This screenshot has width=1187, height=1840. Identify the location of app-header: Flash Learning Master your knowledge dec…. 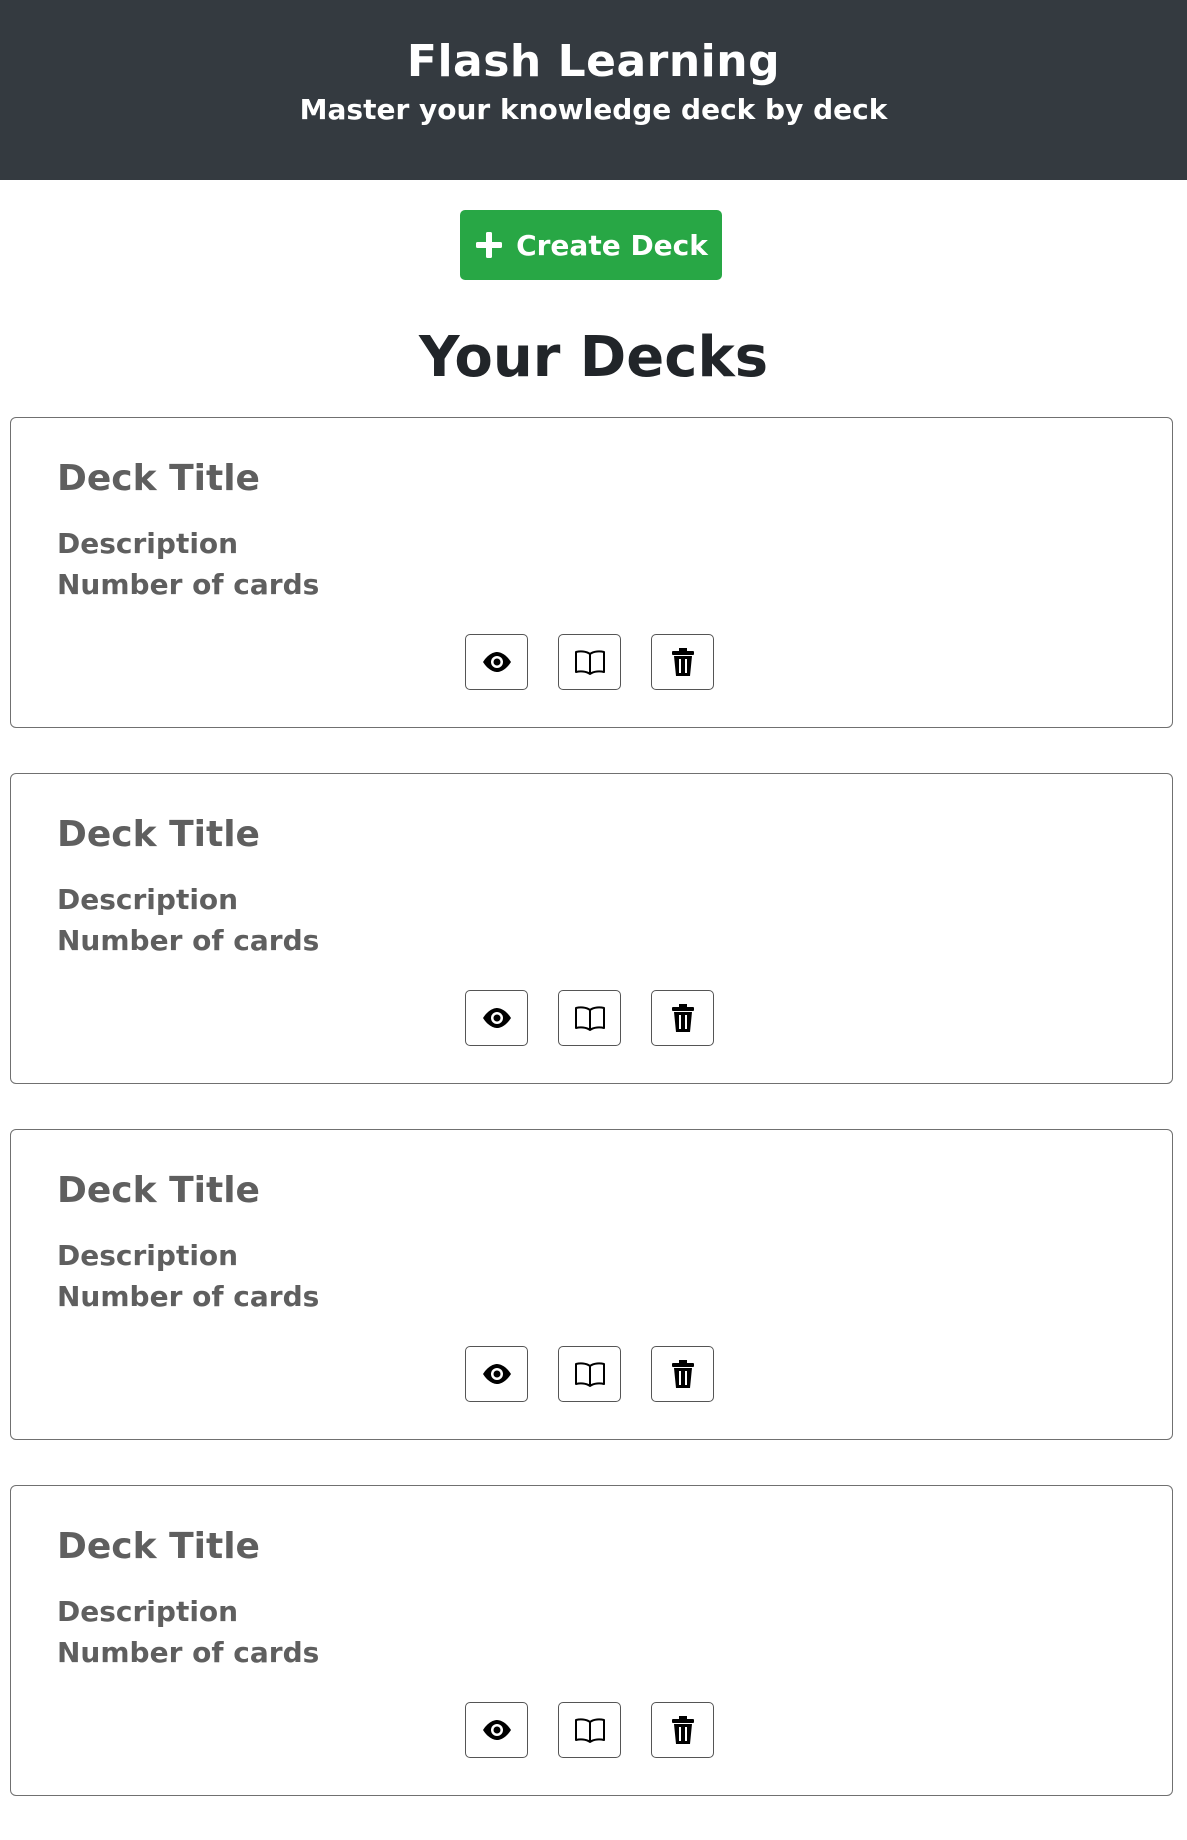
(593, 90).